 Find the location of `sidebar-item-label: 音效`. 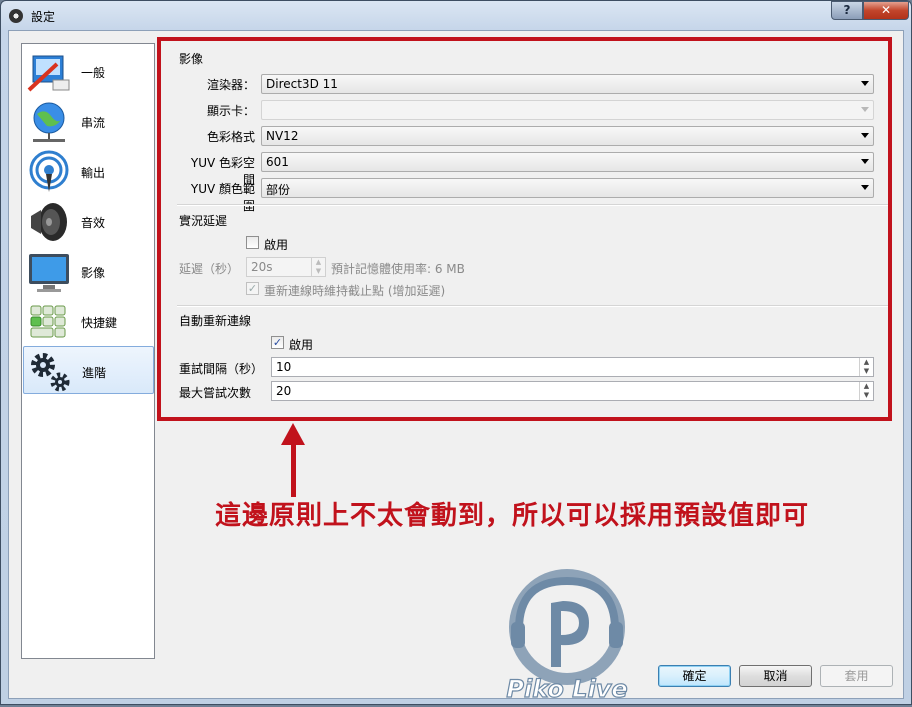

sidebar-item-label: 音效 is located at coordinates (93, 223).